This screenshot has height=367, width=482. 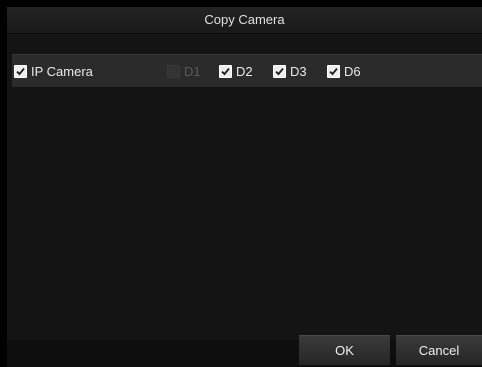 I want to click on channel-d3-checkbox: D3, so click(x=290, y=71).